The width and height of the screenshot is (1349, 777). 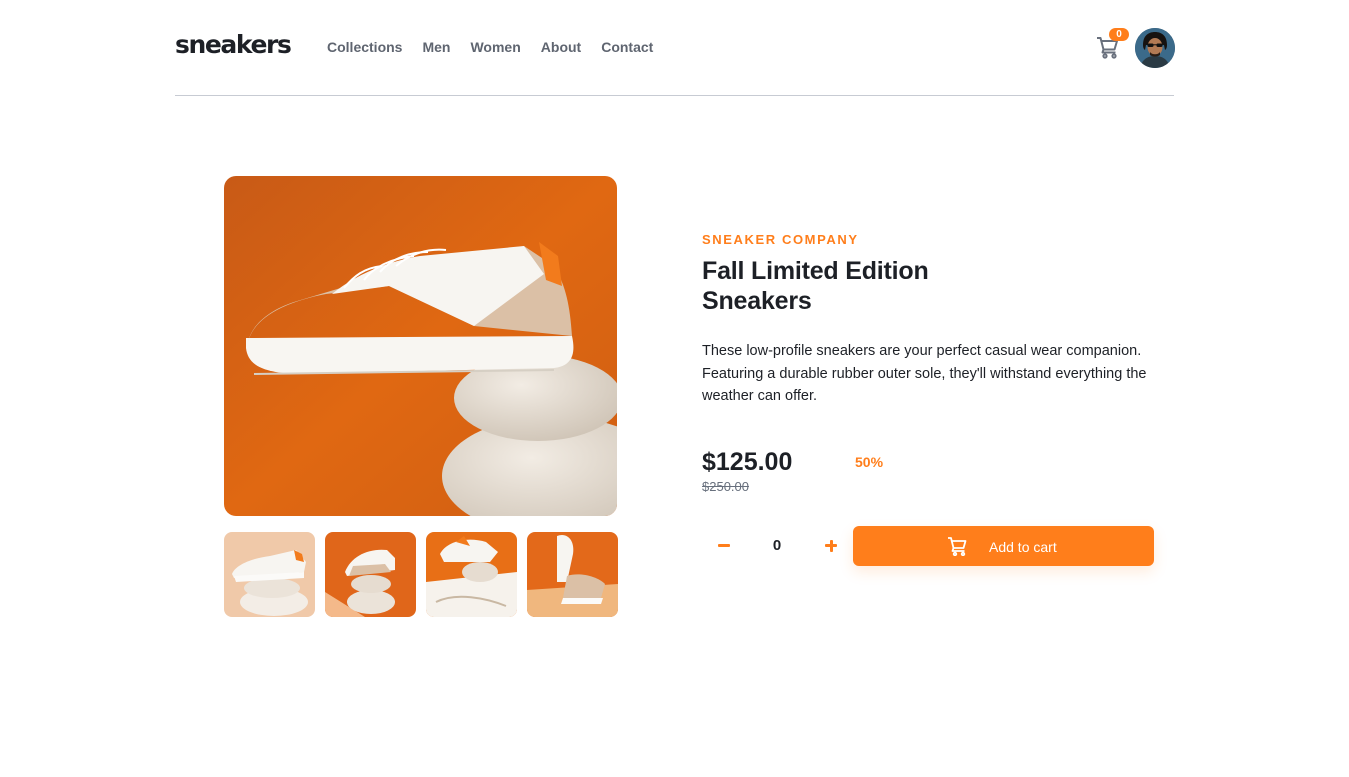 What do you see at coordinates (1155, 48) in the screenshot?
I see `user-avatar` at bounding box center [1155, 48].